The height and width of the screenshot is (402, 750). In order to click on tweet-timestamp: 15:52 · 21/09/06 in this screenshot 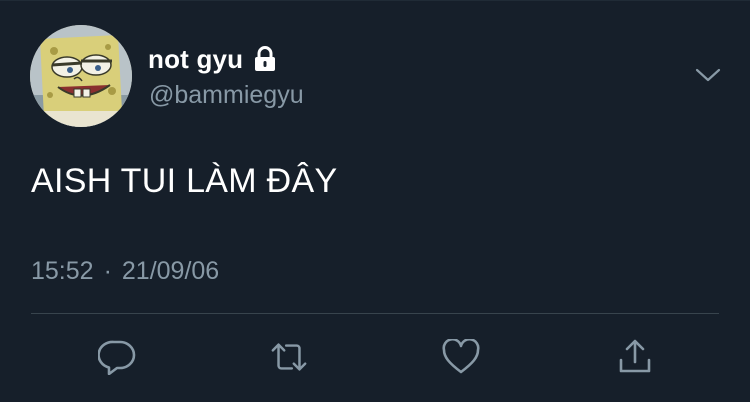, I will do `click(125, 271)`.